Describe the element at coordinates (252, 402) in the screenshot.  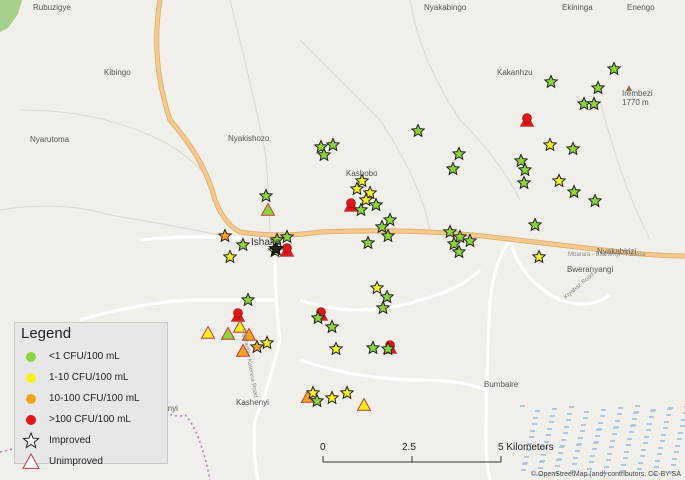
I see `place-label: Kashenyi` at that location.